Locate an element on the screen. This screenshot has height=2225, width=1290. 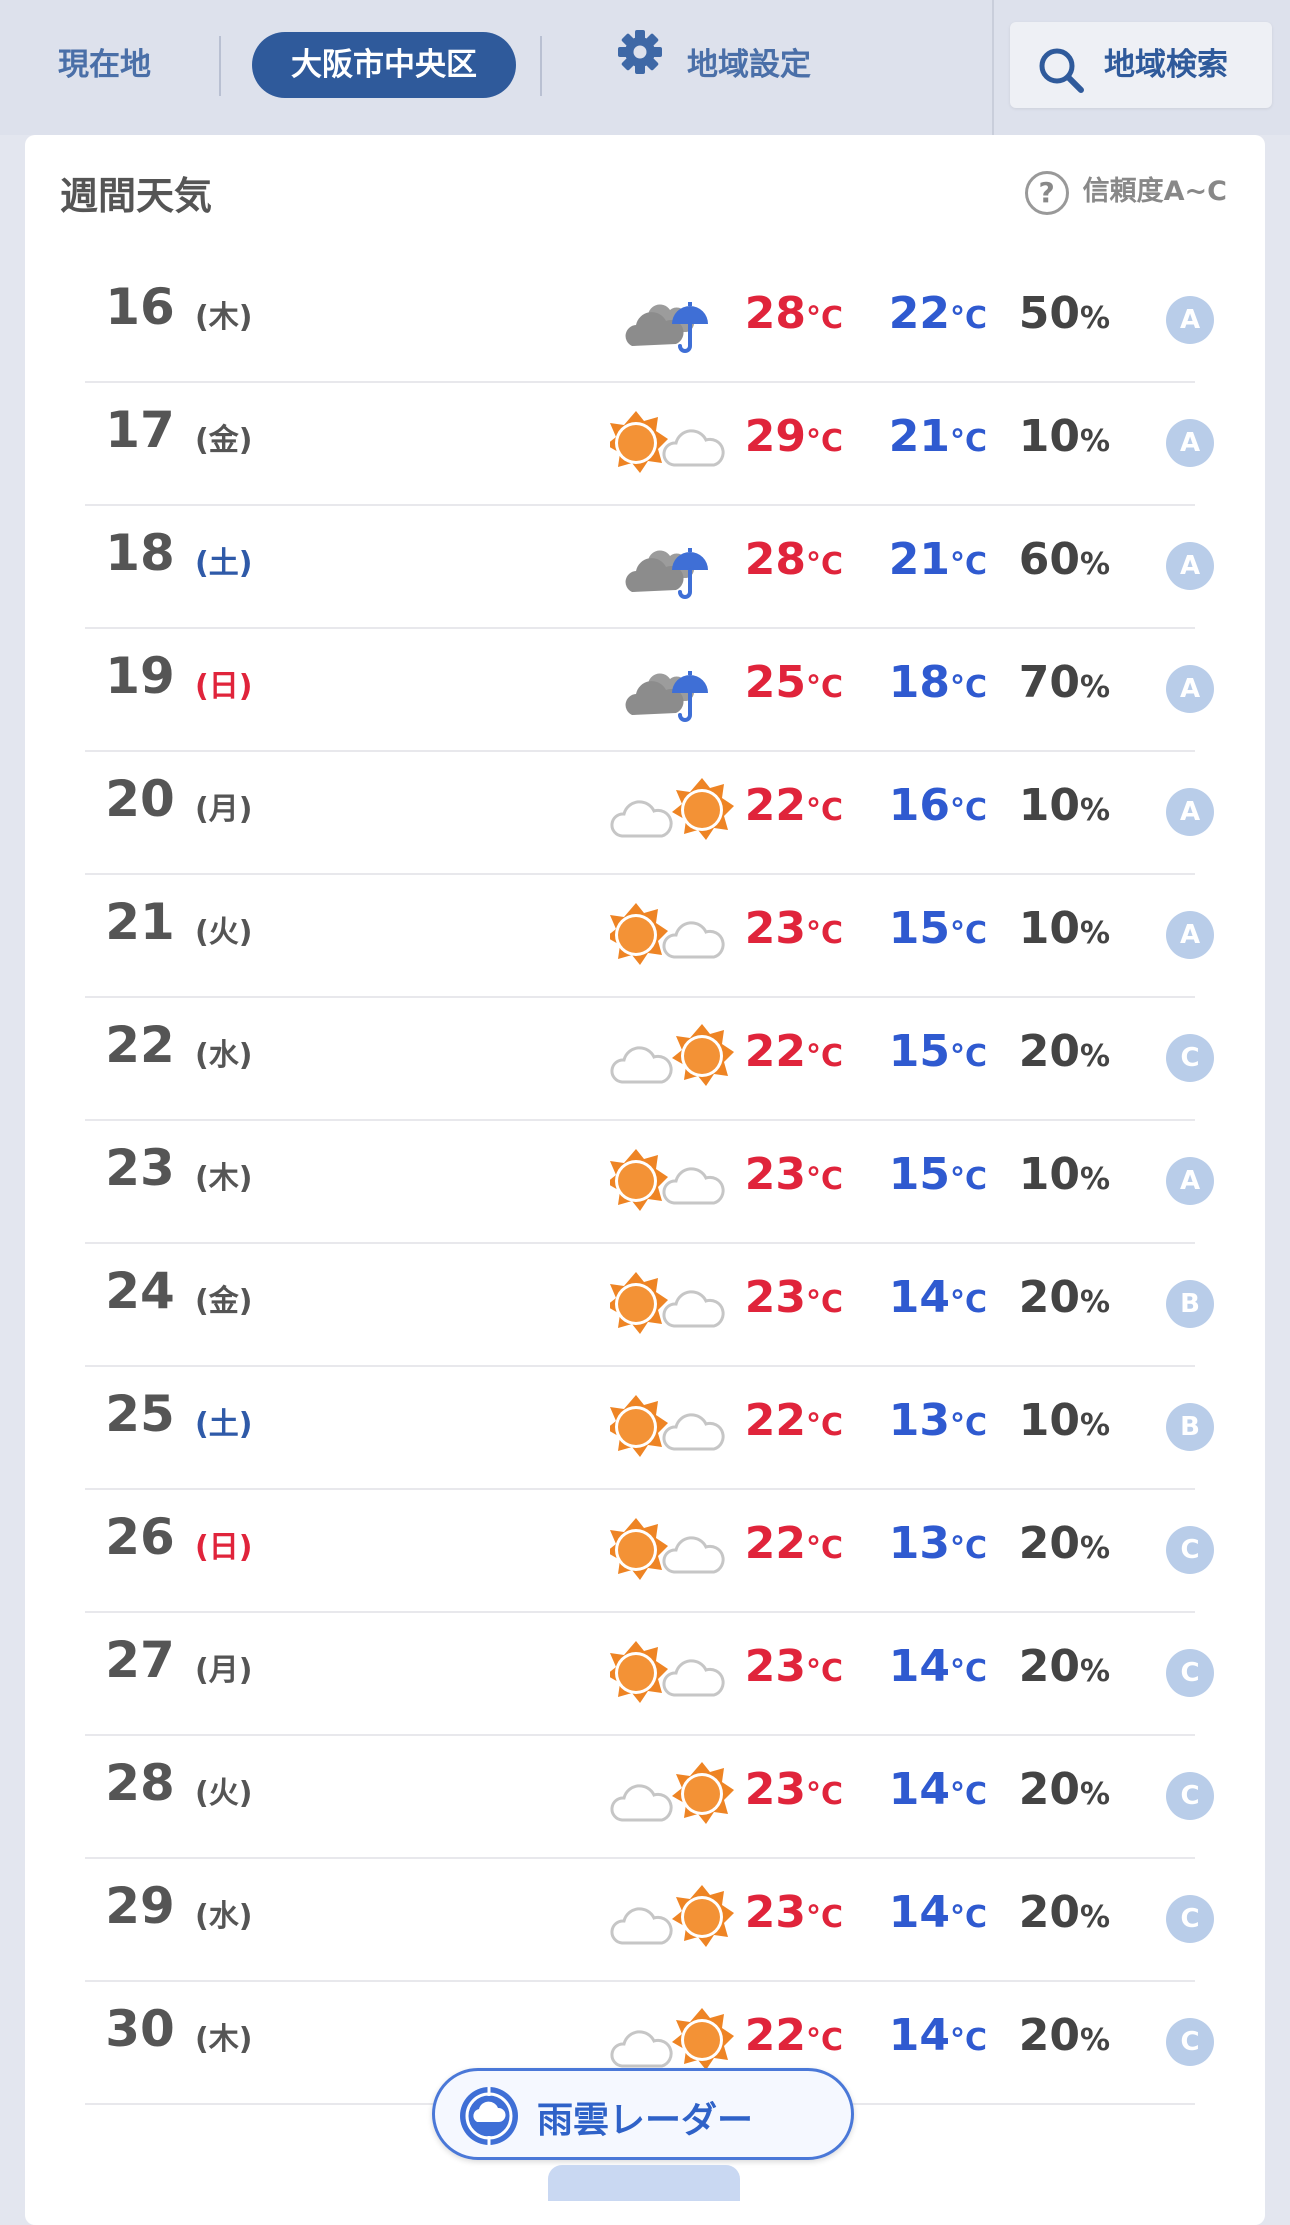
area-settings-button: 地域設定 is located at coordinates (713, 64).